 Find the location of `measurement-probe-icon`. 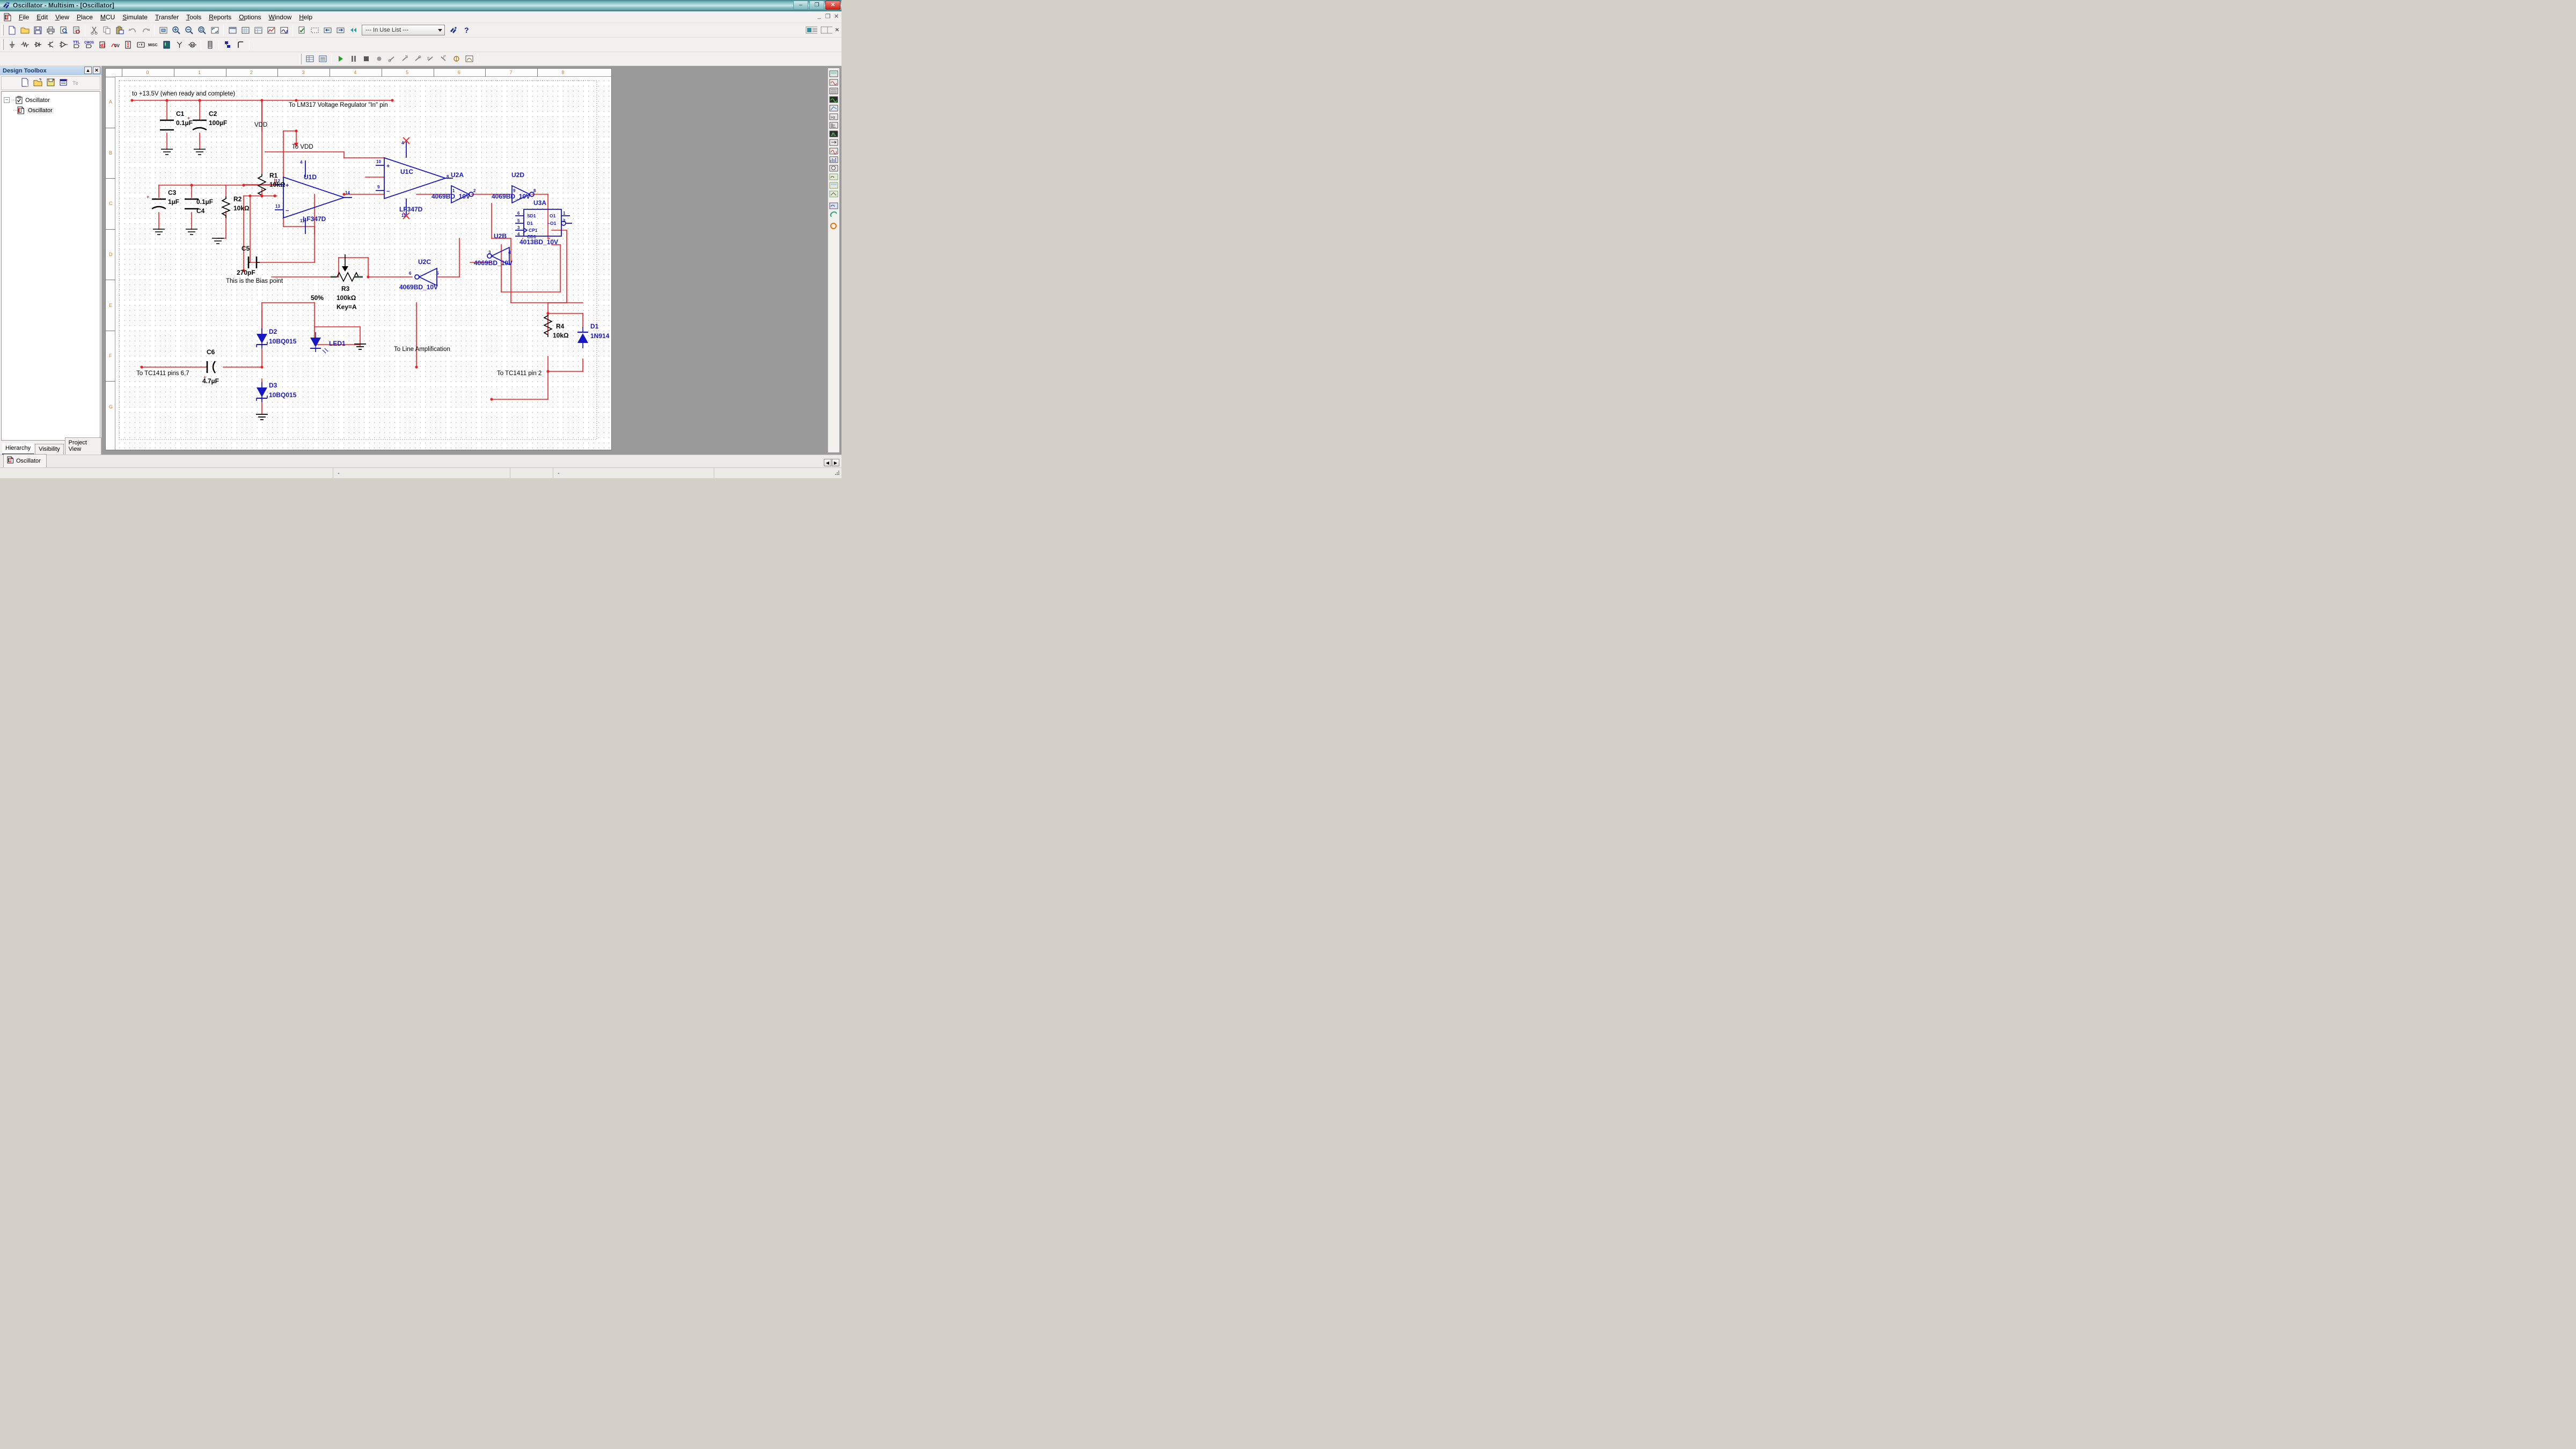

measurement-probe-icon is located at coordinates (379, 59).